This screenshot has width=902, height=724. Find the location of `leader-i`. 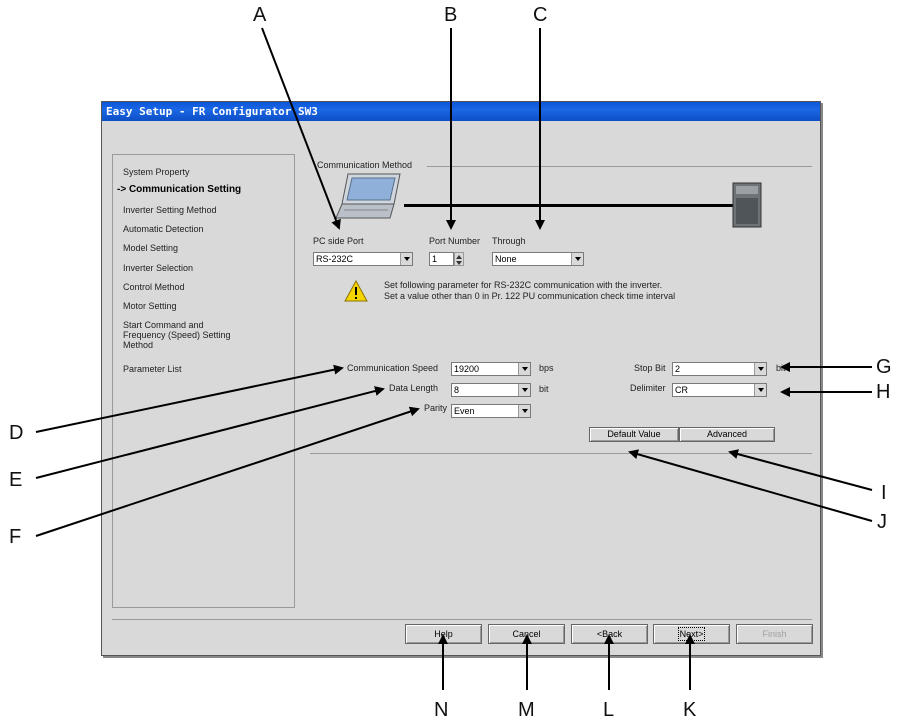

leader-i is located at coordinates (800, 470).